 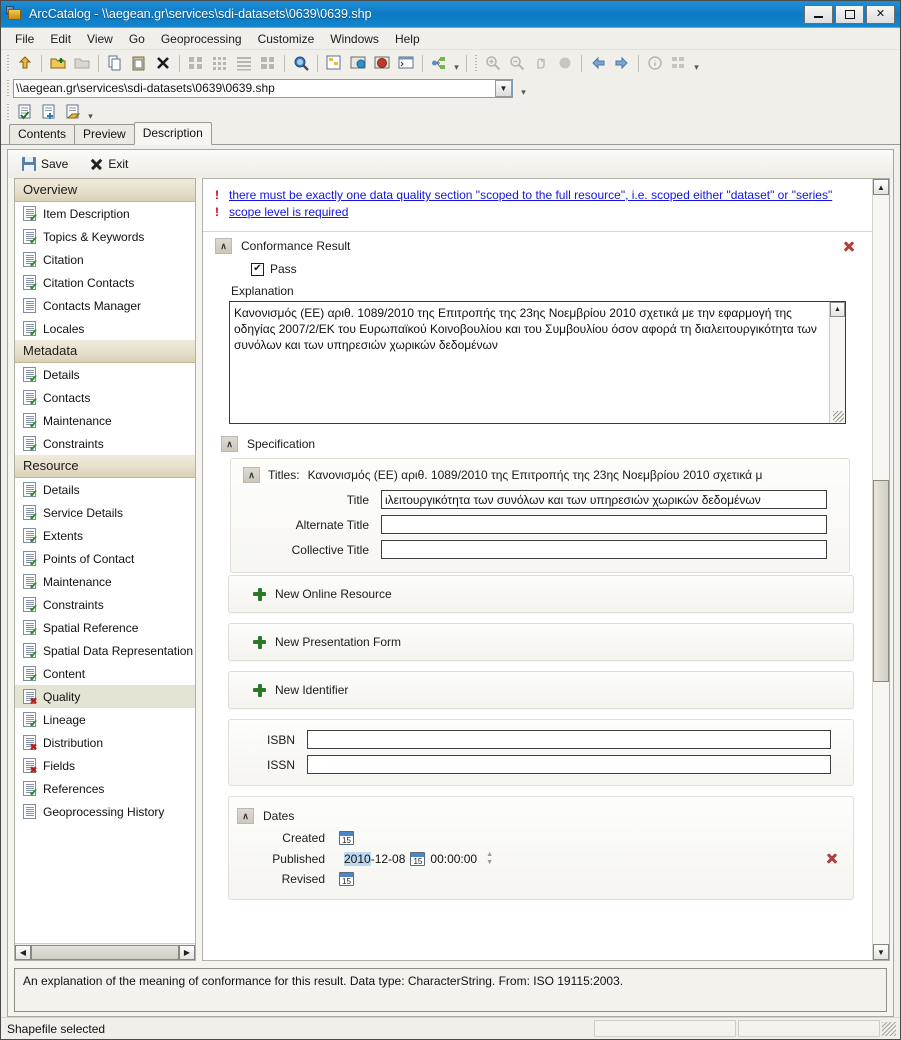 I want to click on sidebar-item-metadata-contacts: Contacts, so click(x=105, y=397).